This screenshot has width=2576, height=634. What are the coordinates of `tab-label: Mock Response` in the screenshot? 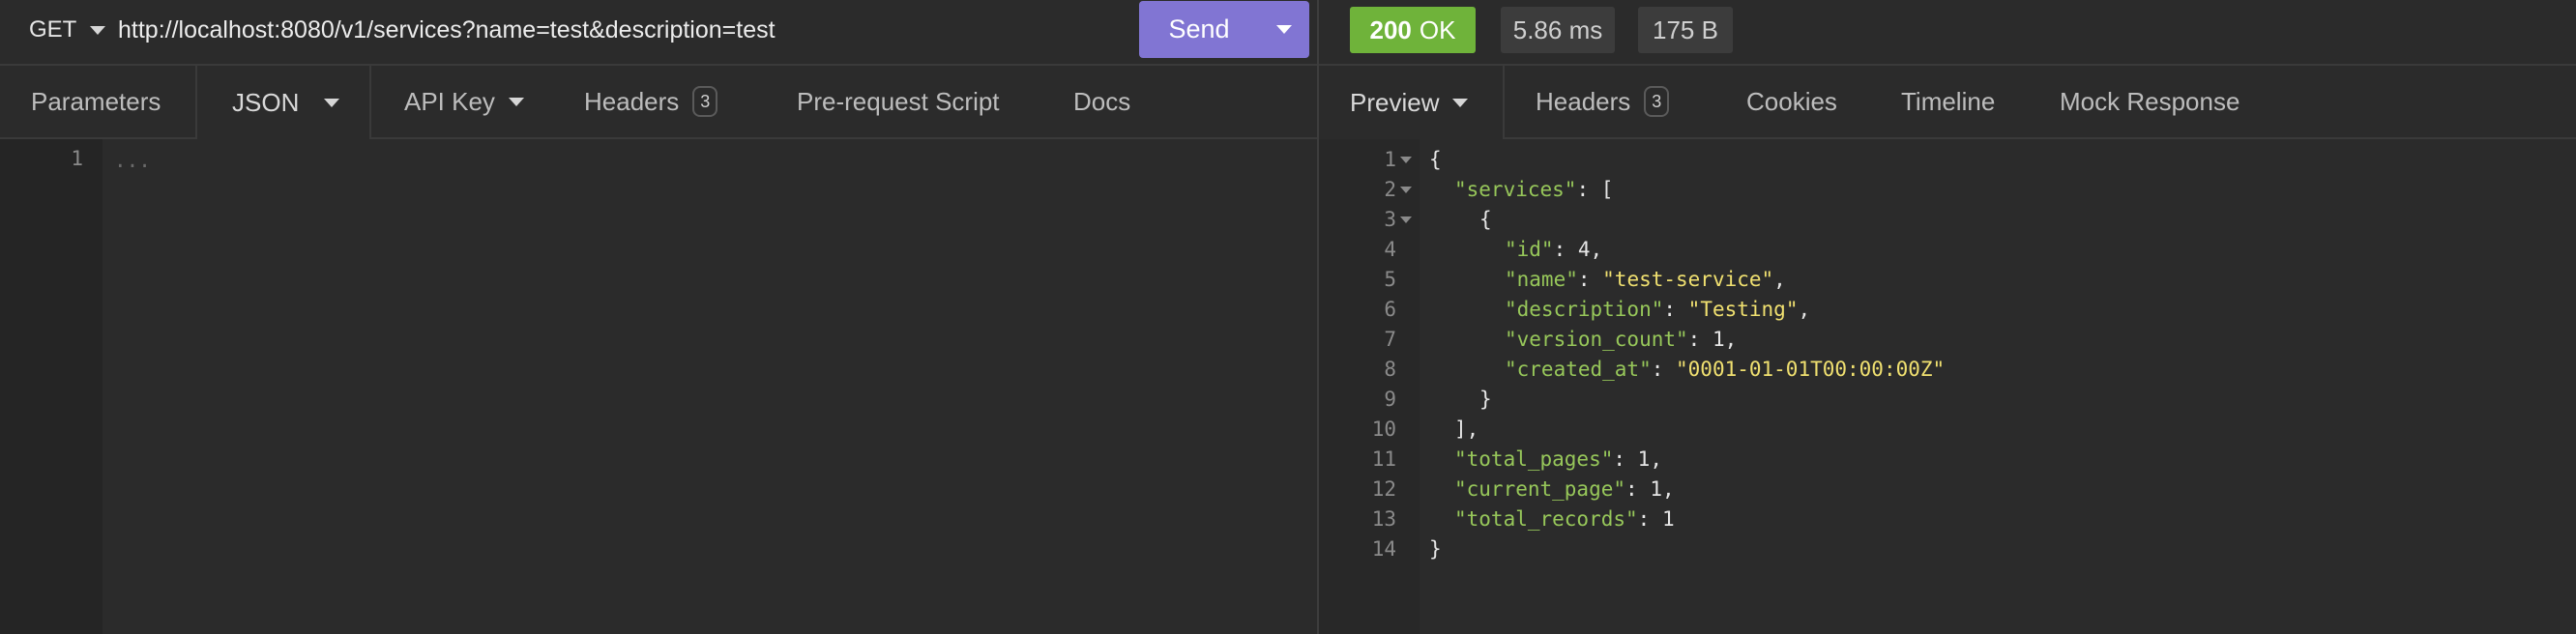 It's located at (2150, 101).